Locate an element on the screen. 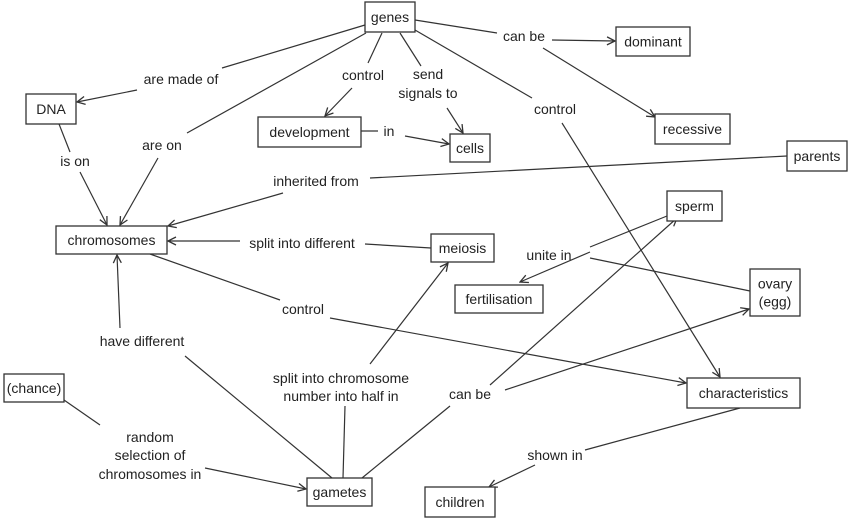 Image resolution: width=850 pixels, height=518 pixels. link-label-is-on: is on is located at coordinates (75, 161).